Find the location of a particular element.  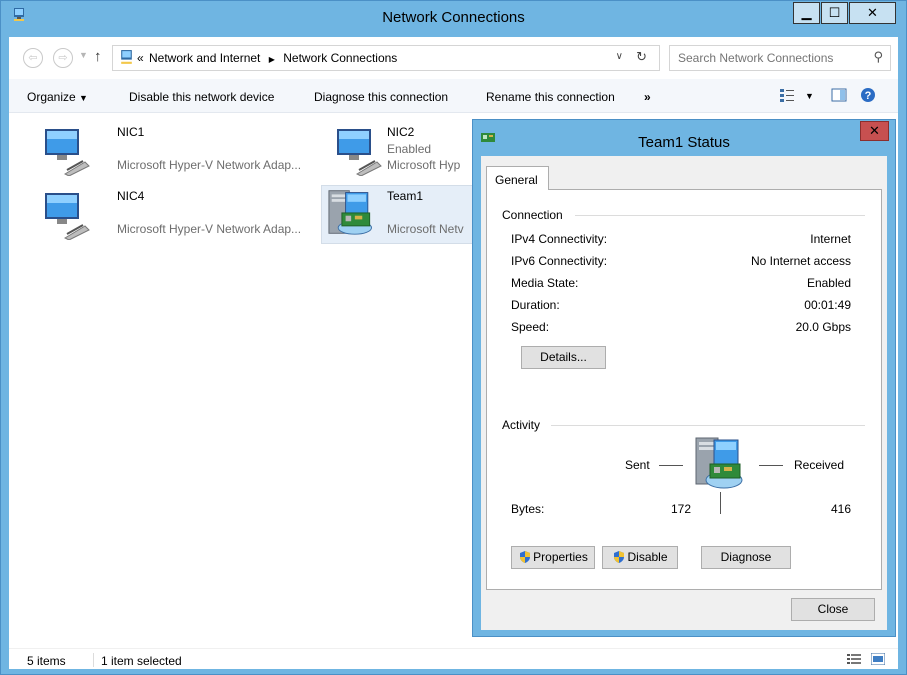

search-input is located at coordinates (768, 58).